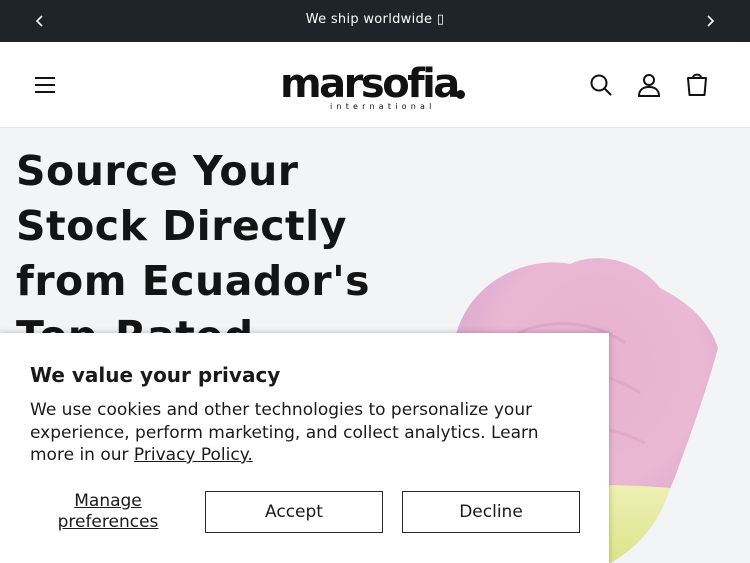 The width and height of the screenshot is (750, 563). I want to click on chevron-right-icon, so click(710, 21).